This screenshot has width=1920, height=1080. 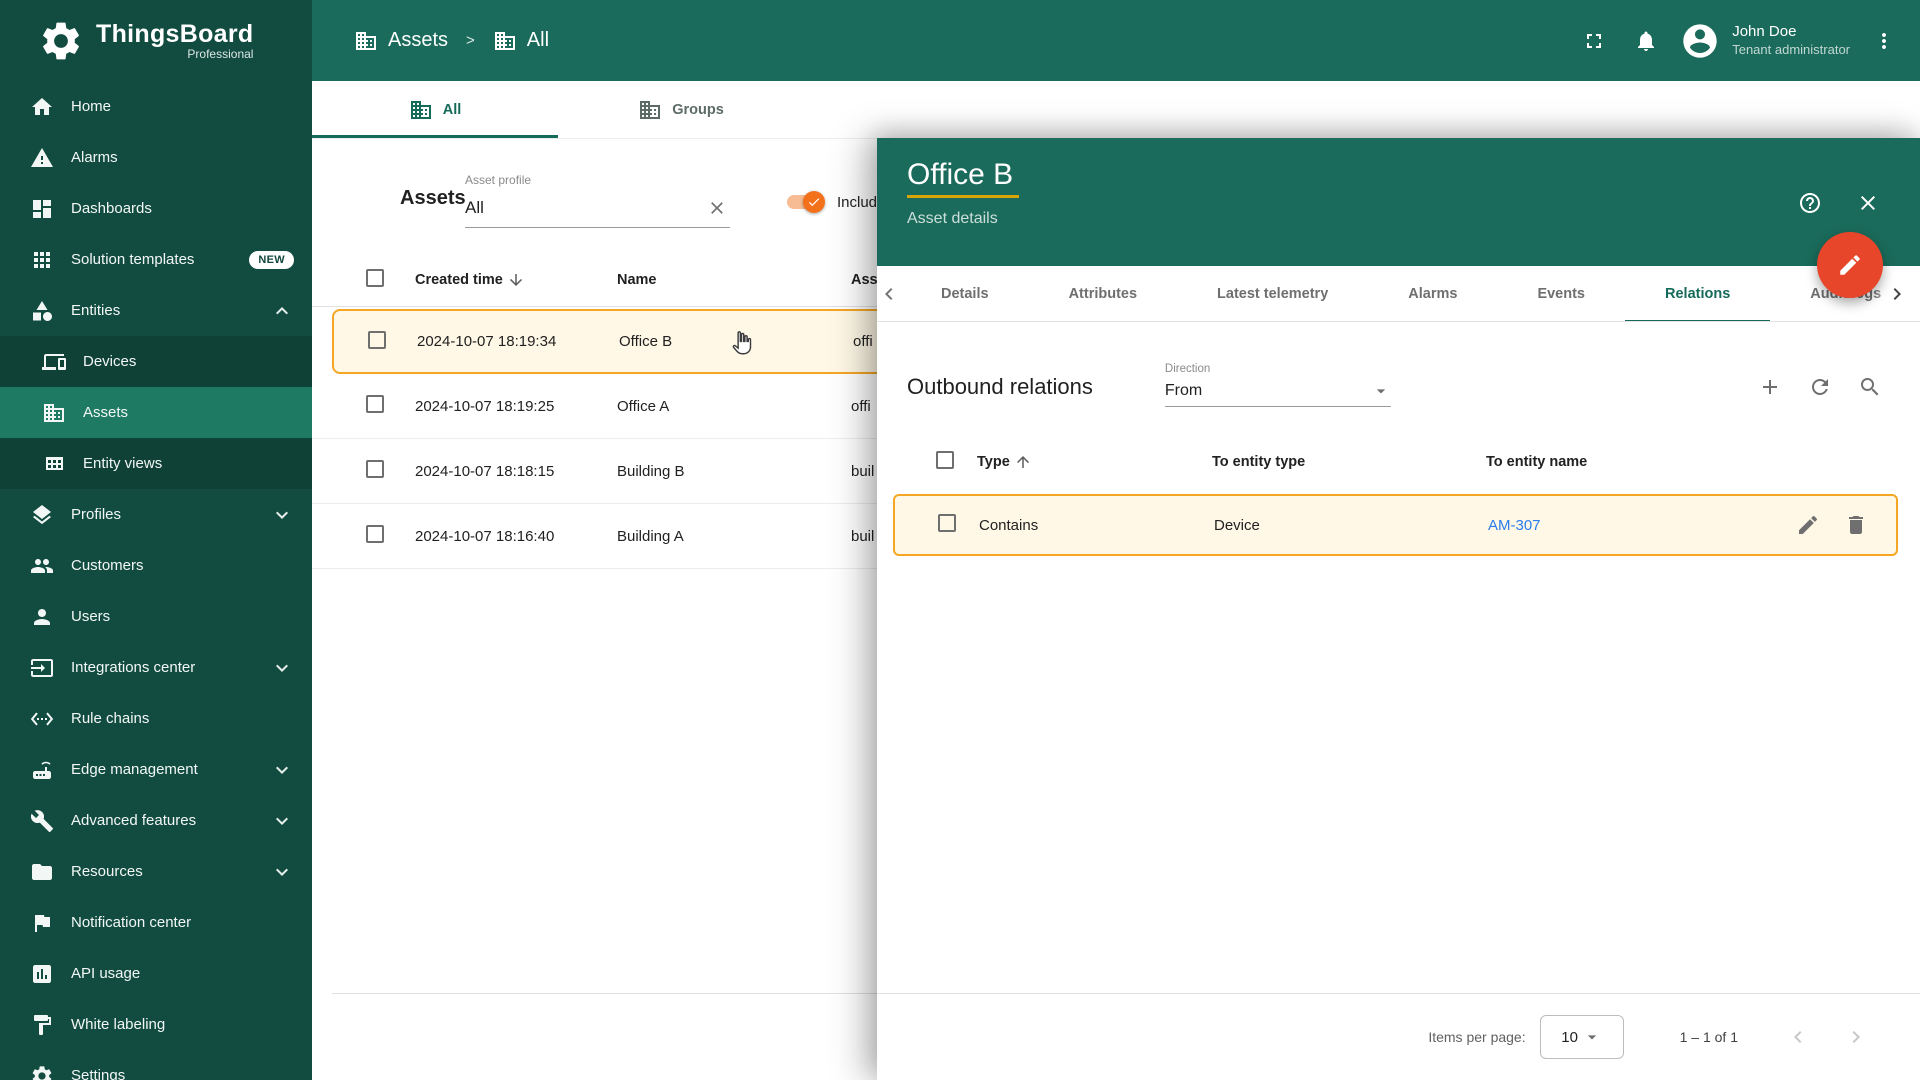 I want to click on sidebar-item-home: Home, so click(x=156, y=106).